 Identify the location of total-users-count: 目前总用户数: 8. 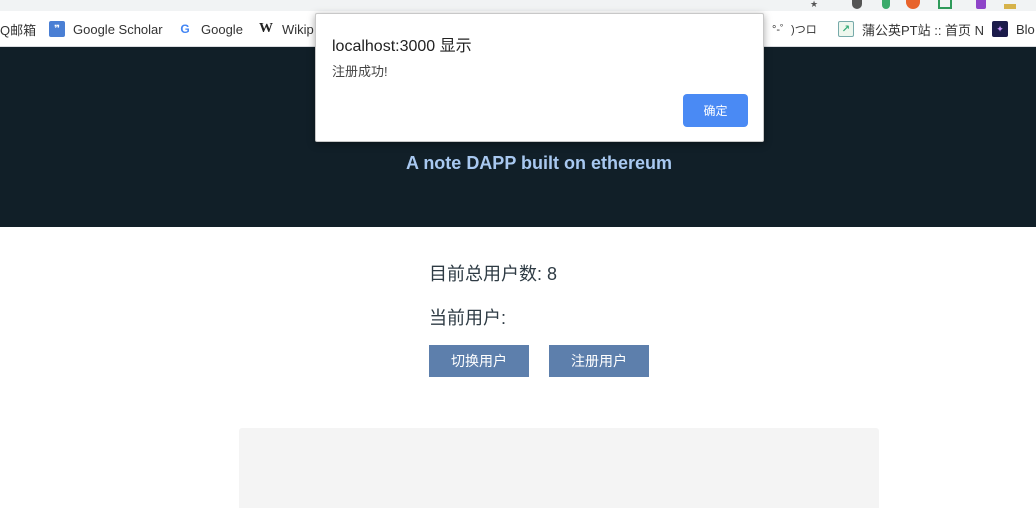
(493, 274).